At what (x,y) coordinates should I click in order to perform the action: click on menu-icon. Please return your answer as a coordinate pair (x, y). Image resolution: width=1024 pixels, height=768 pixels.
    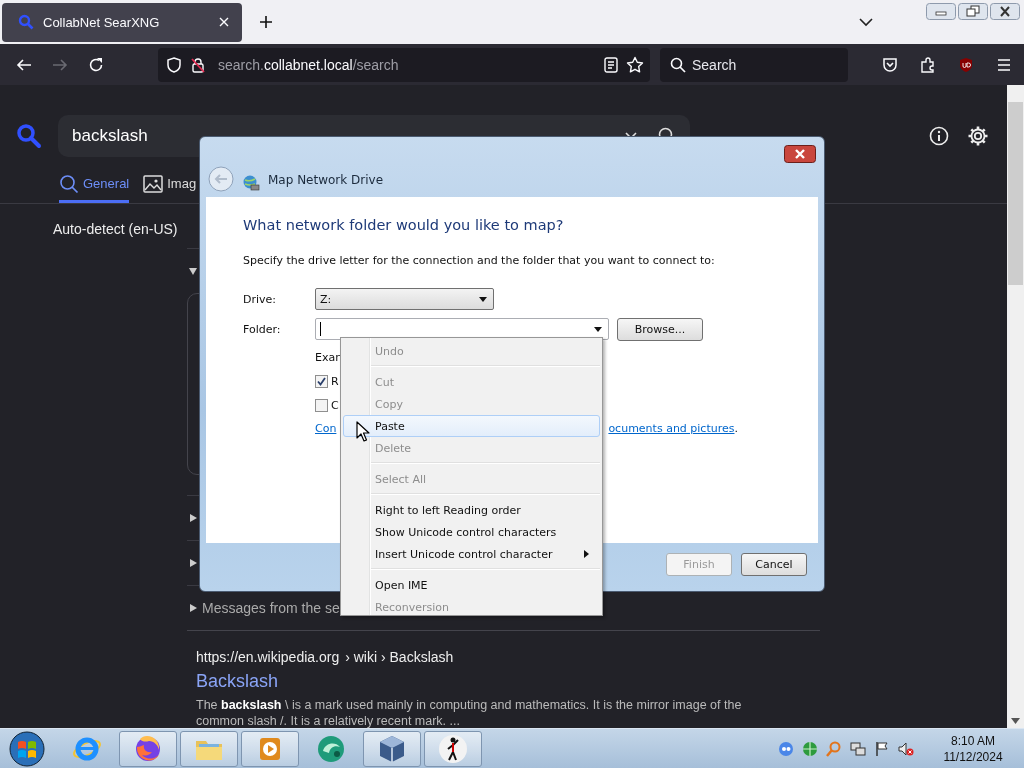
    Looking at the image, I should click on (1004, 64).